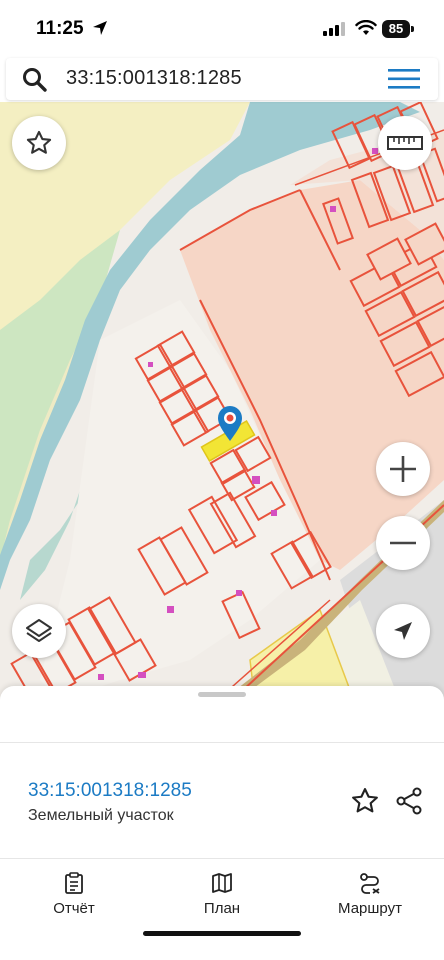 The width and height of the screenshot is (444, 960). I want to click on nav-report-label: Отчёт, so click(74, 908).